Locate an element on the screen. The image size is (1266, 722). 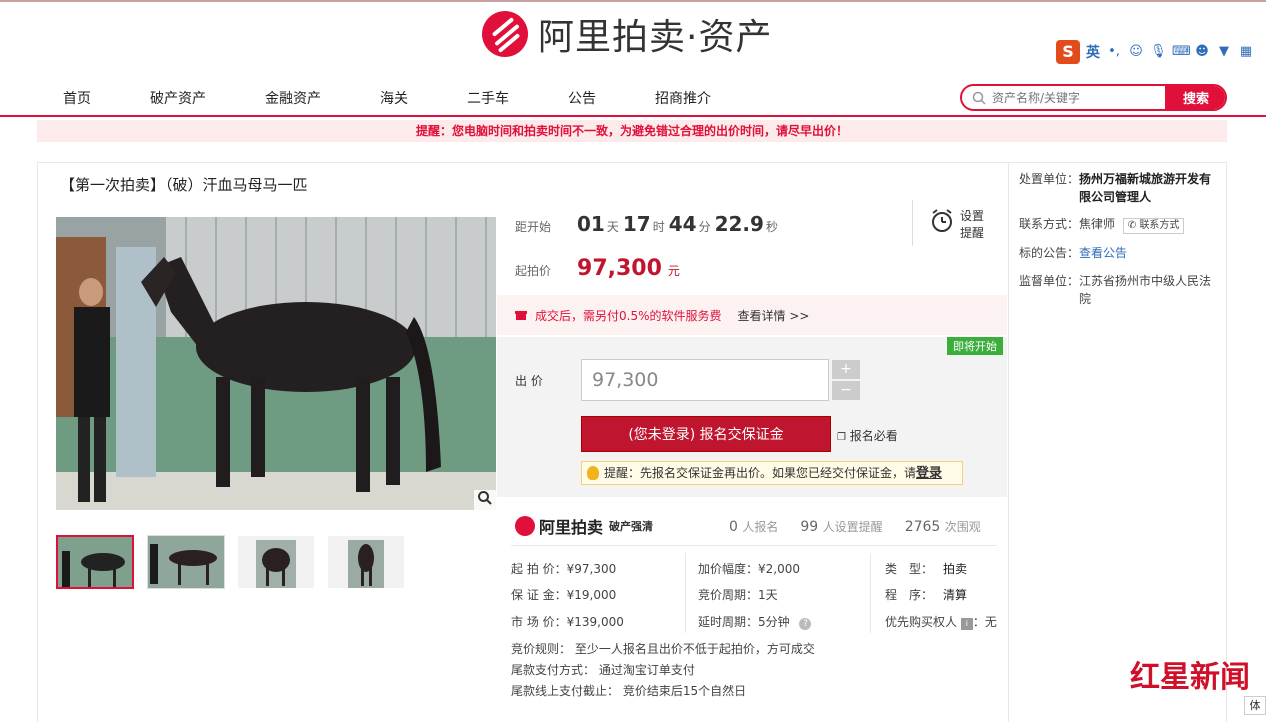
views-stat: 2765 次围观 is located at coordinates (943, 526).